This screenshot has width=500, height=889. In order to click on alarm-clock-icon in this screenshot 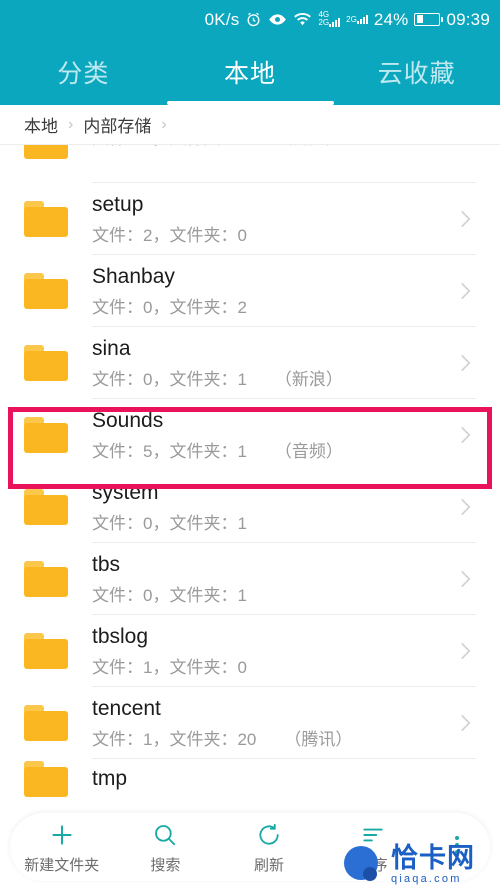, I will do `click(253, 19)`.